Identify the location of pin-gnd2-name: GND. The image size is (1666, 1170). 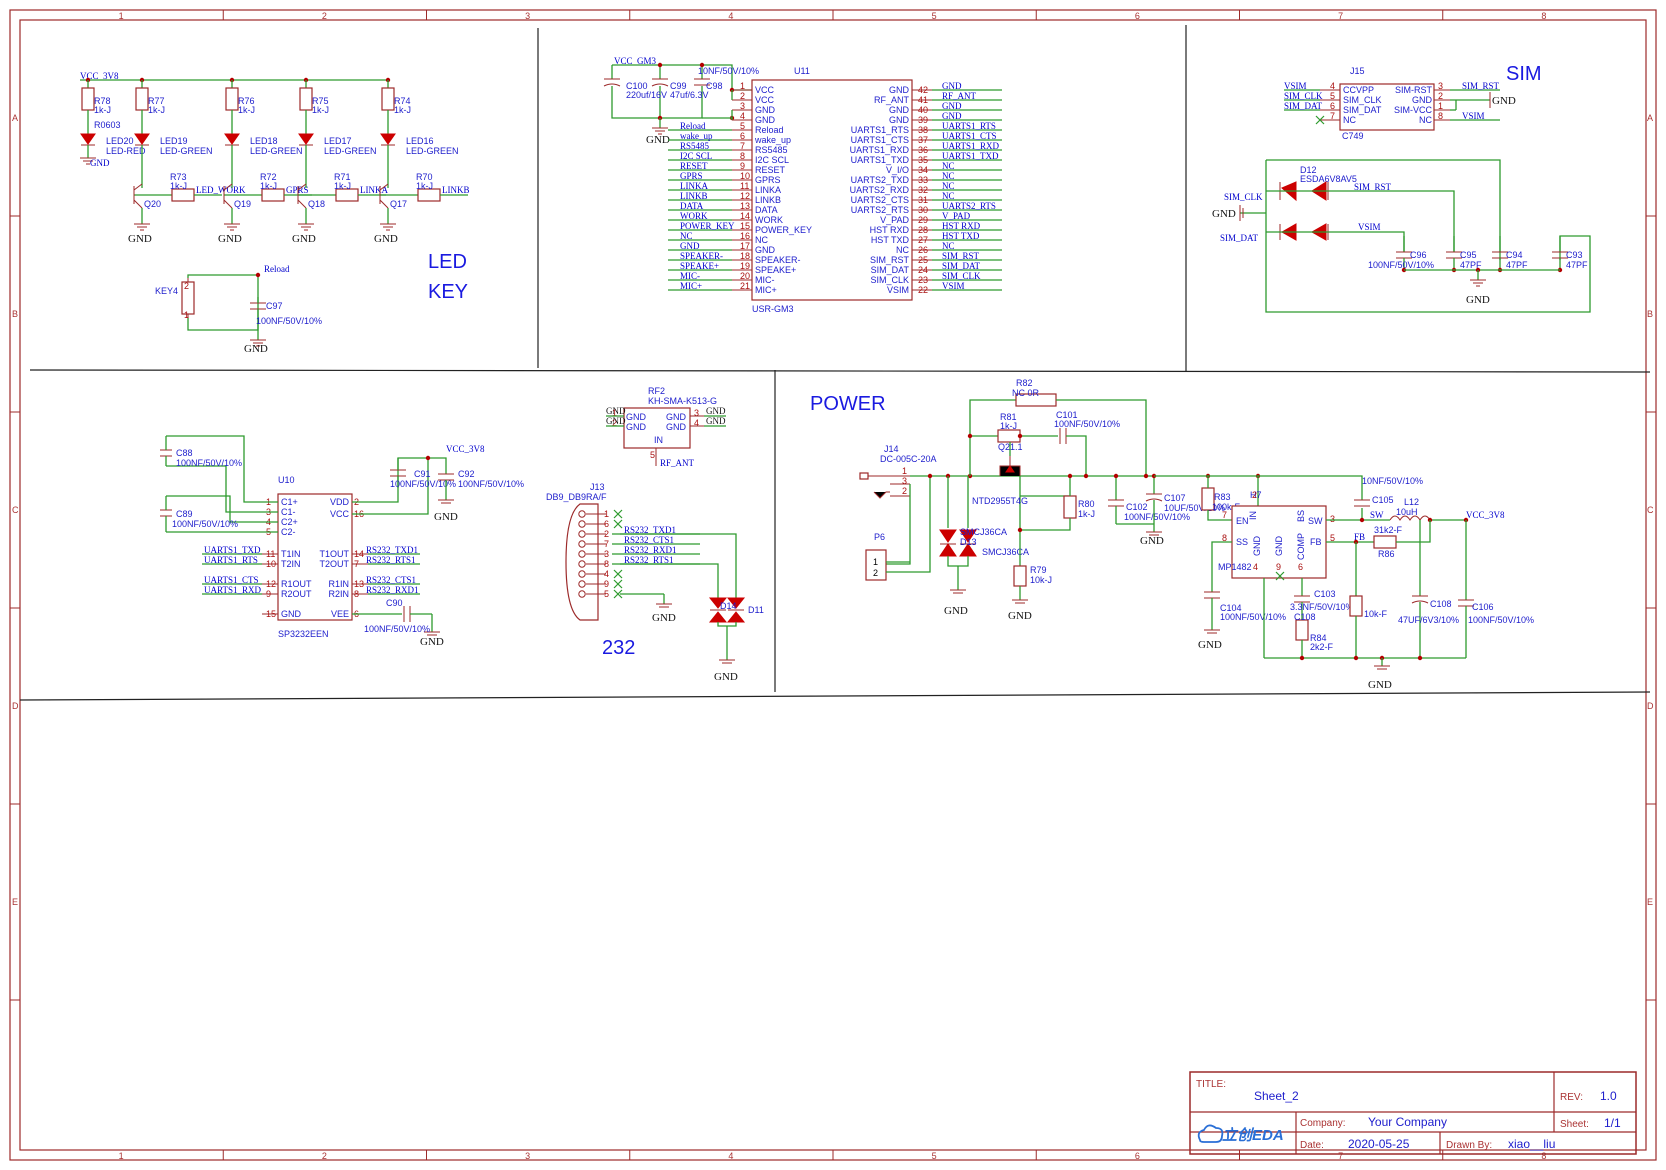
(1279, 546).